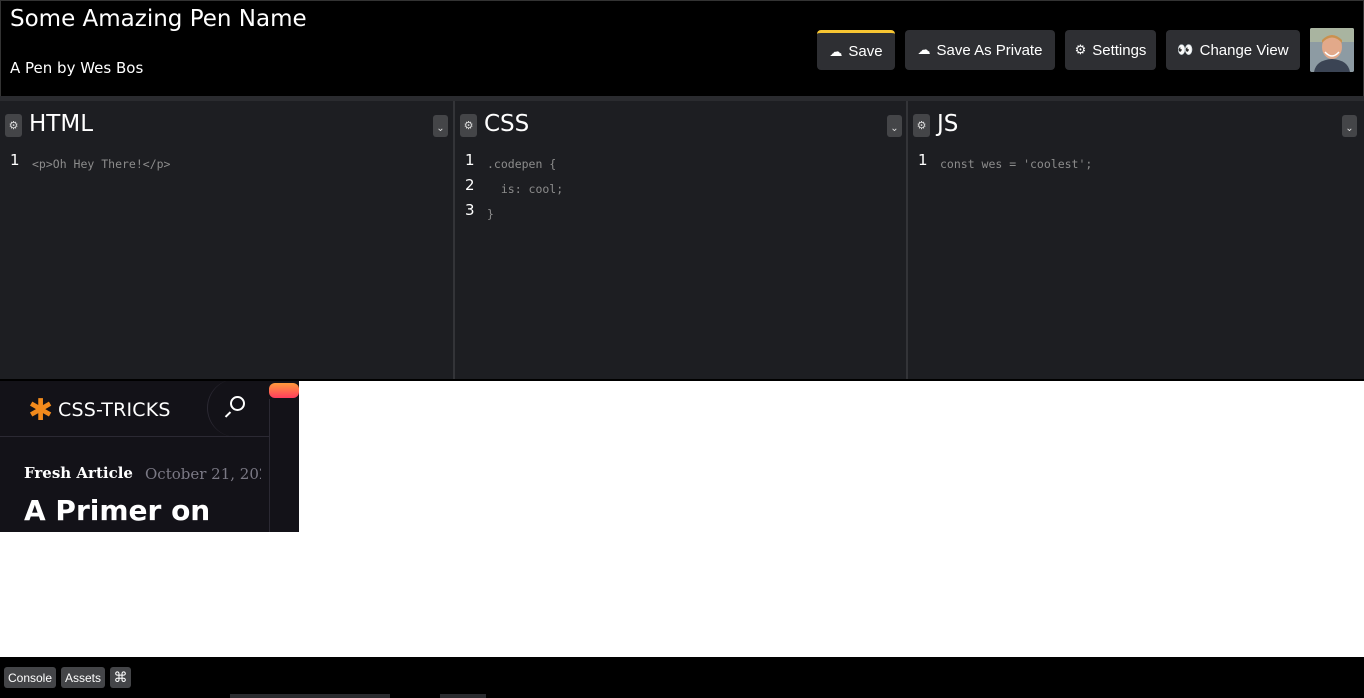 The image size is (1364, 698). Describe the element at coordinates (440, 126) in the screenshot. I see `html-chevron-down-icon: ⌄` at that location.